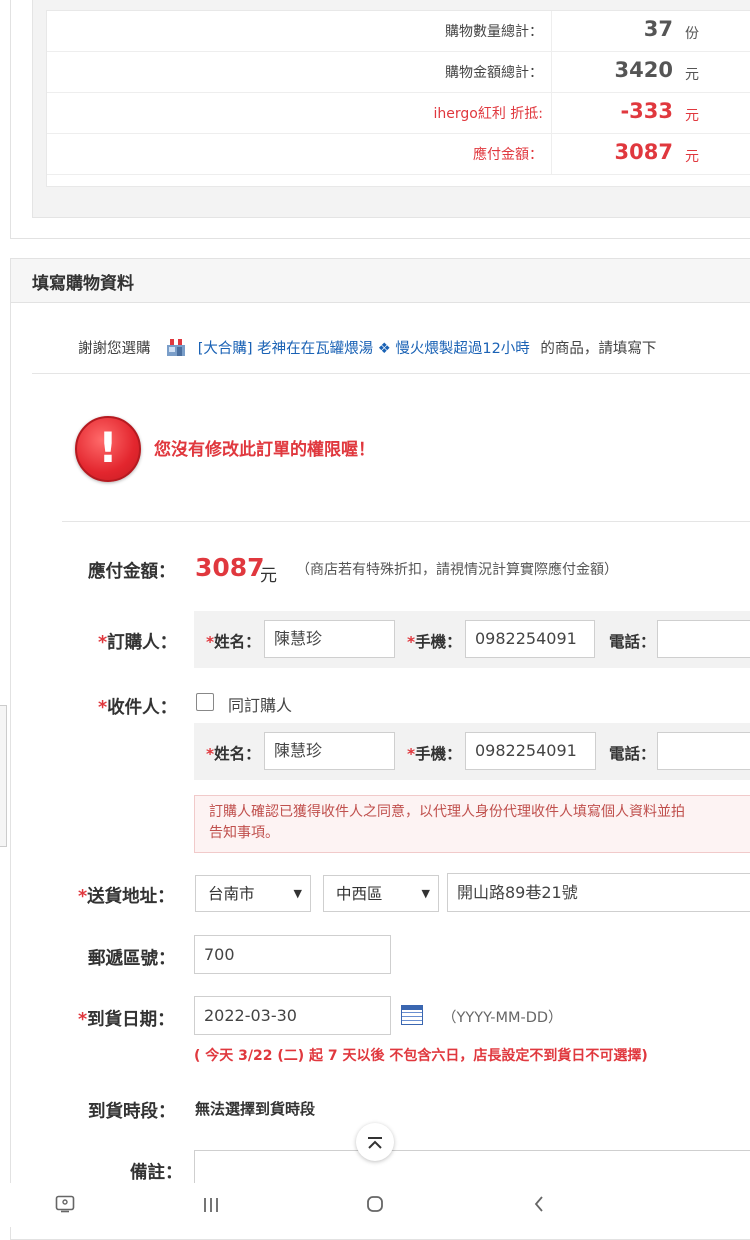  Describe the element at coordinates (126, 1020) in the screenshot. I see `arrival-date-label: *到貨日期：` at that location.